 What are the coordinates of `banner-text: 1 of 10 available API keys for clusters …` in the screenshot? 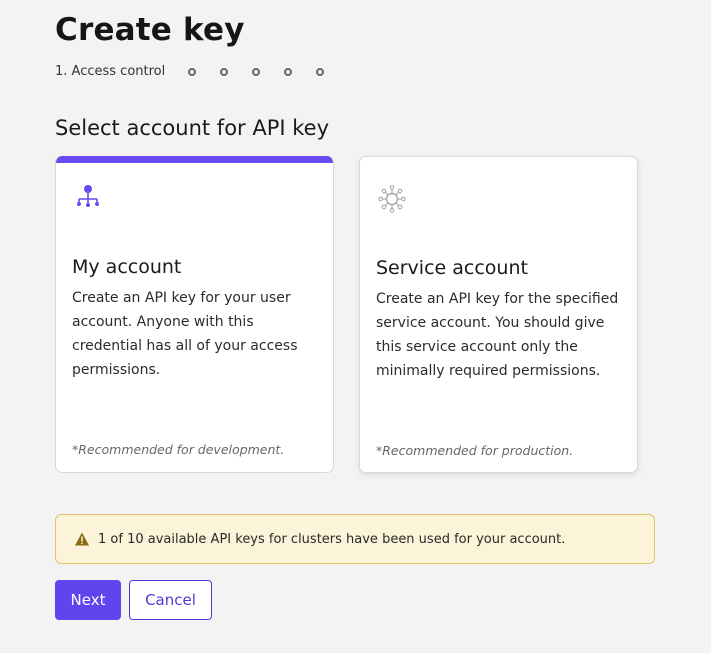 It's located at (332, 539).